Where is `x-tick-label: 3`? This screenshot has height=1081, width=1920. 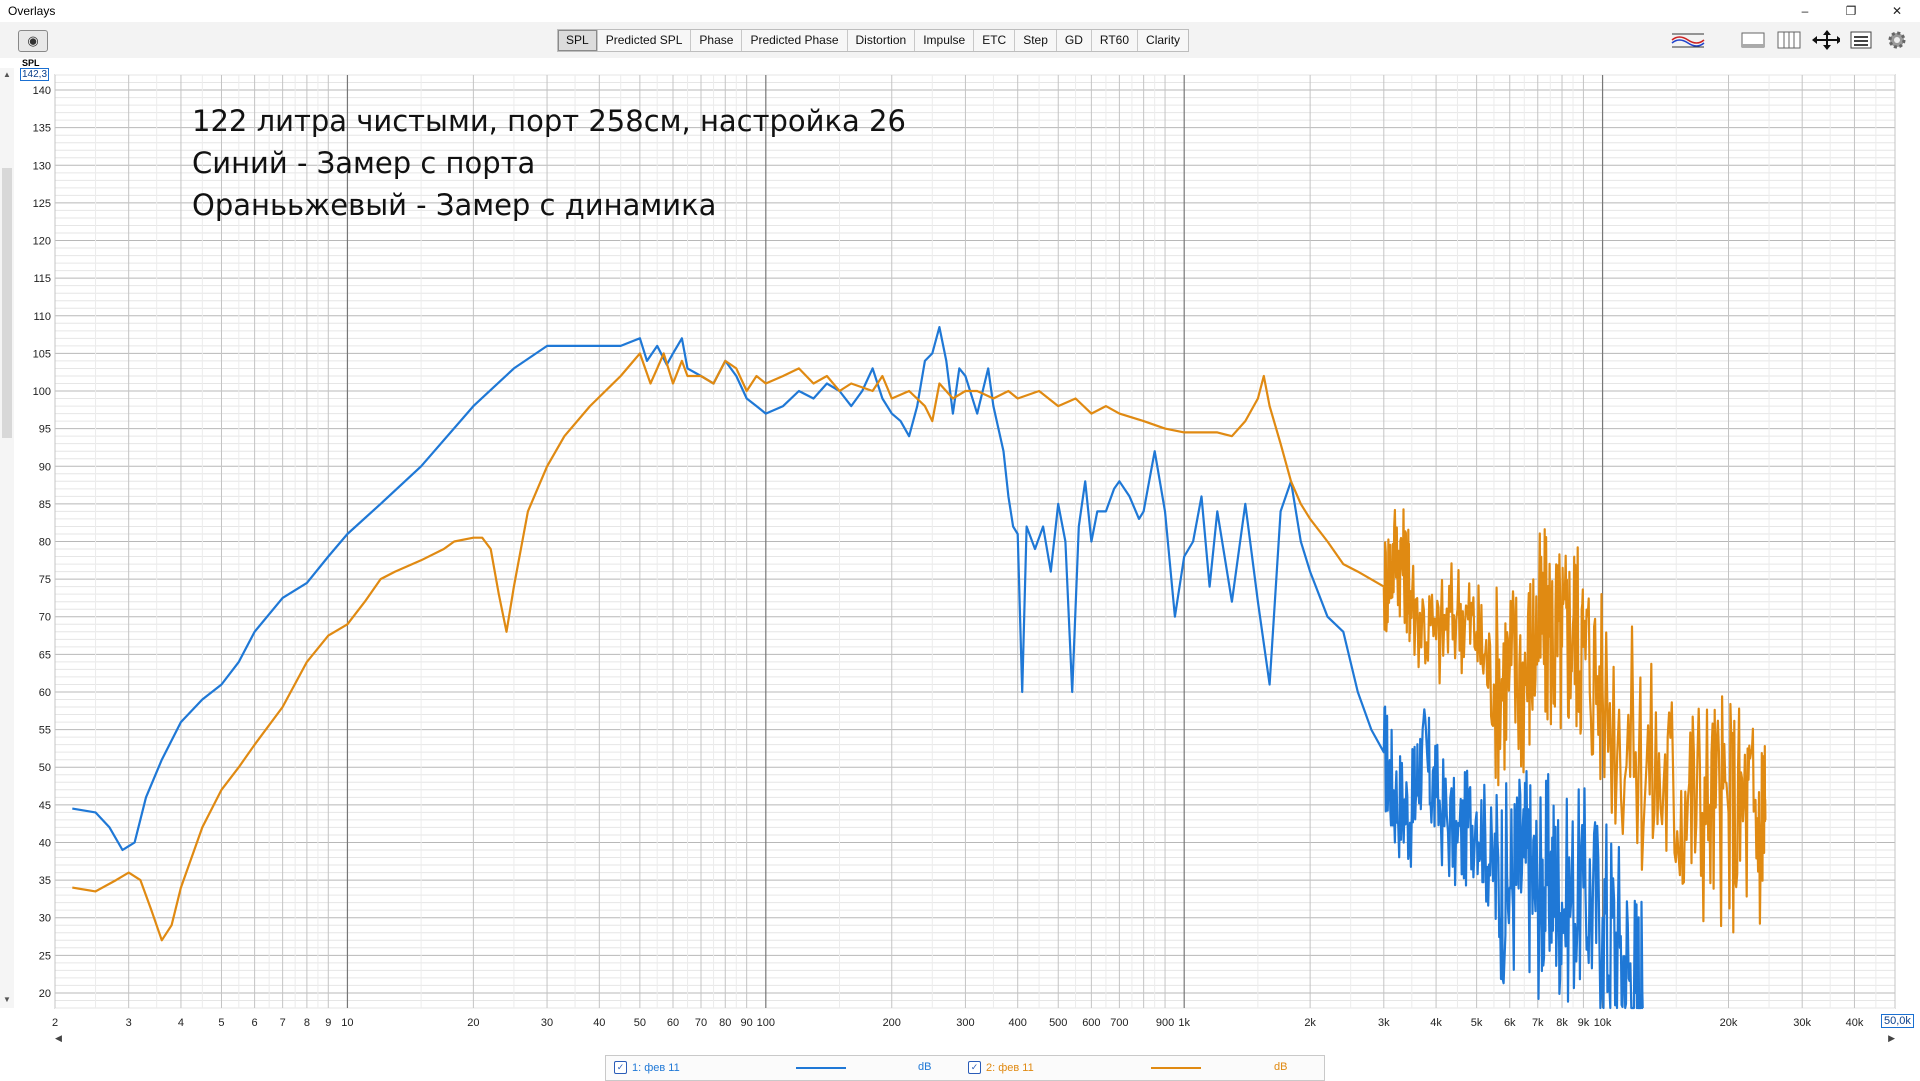
x-tick-label: 3 is located at coordinates (129, 1023).